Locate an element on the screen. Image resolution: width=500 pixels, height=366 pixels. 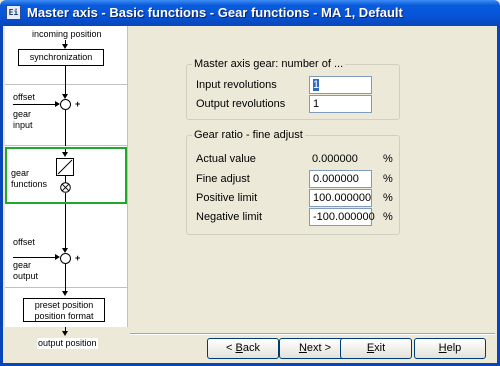
app-icon: Ei is located at coordinates (13, 12).